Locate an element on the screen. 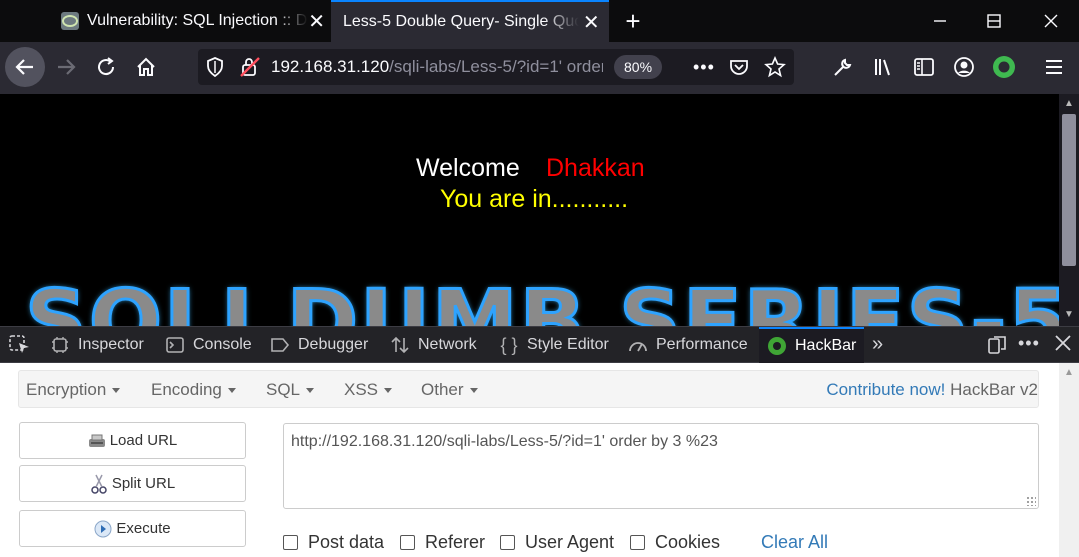  cookies-option: Cookies is located at coordinates (675, 542).